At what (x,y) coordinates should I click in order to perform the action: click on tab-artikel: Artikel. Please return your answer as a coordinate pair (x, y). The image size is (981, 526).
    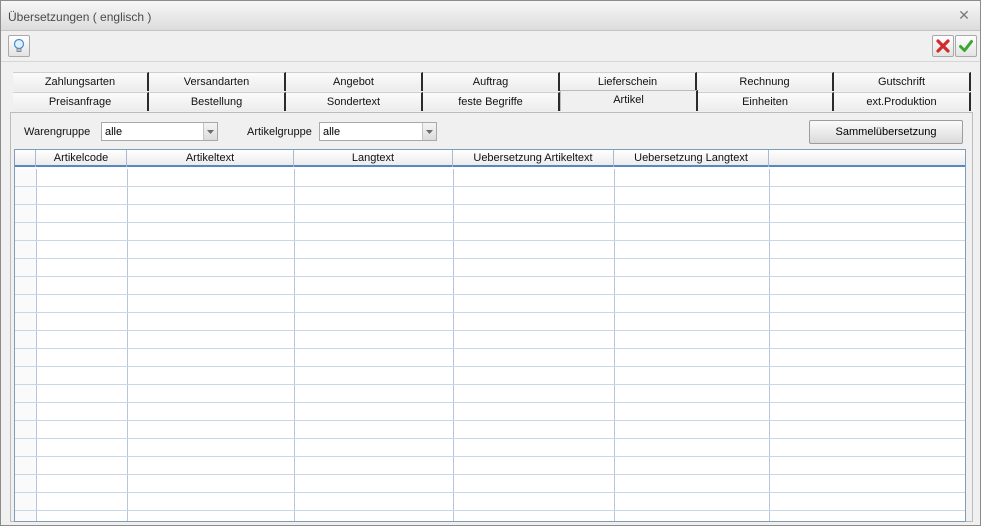
    Looking at the image, I should click on (629, 100).